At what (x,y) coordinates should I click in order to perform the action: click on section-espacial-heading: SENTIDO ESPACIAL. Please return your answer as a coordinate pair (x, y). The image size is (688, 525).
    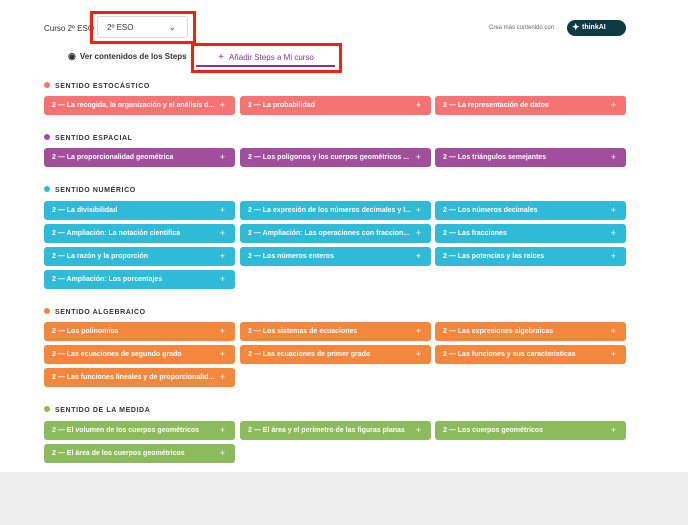
    Looking at the image, I should click on (88, 138).